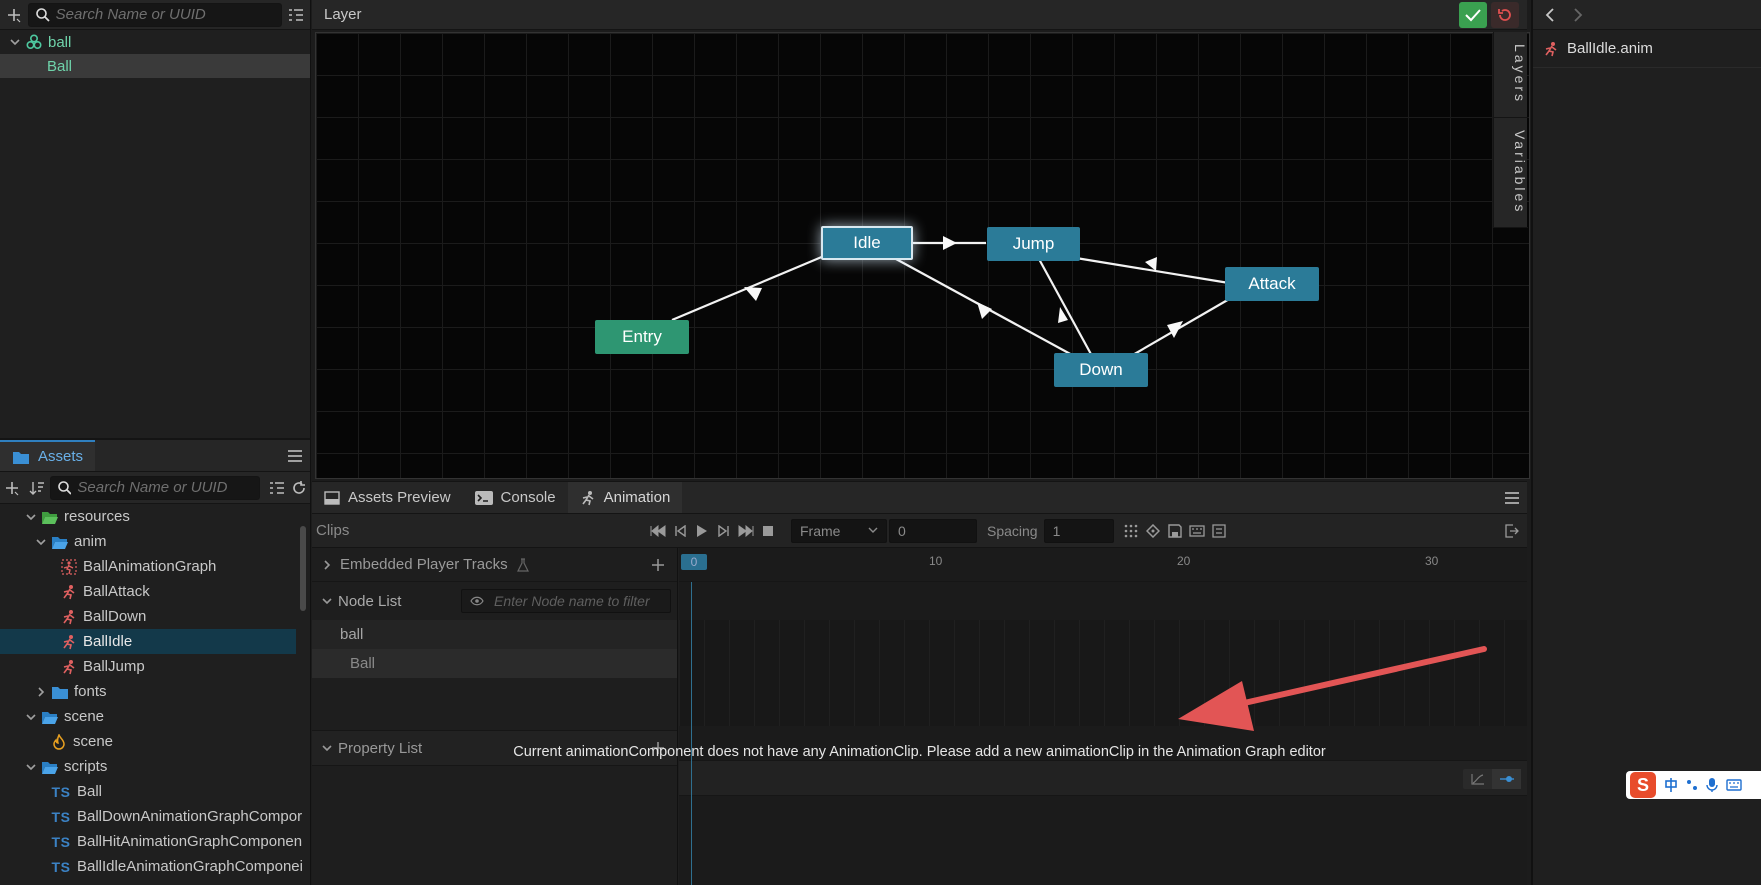 The width and height of the screenshot is (1761, 885). Describe the element at coordinates (115, 616) in the screenshot. I see `asset-label: BallDown` at that location.